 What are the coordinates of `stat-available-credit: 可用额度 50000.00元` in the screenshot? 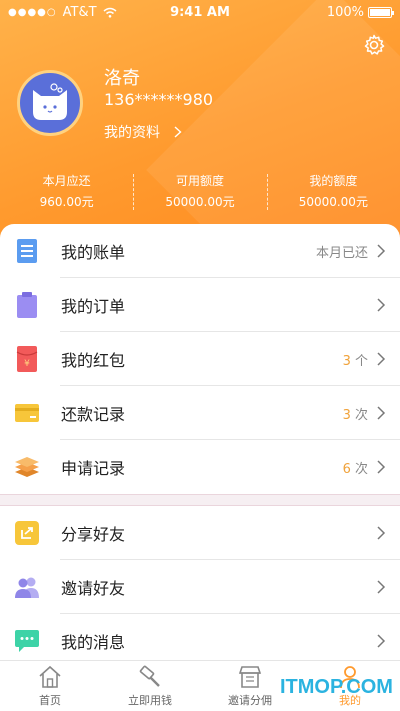 It's located at (199, 192).